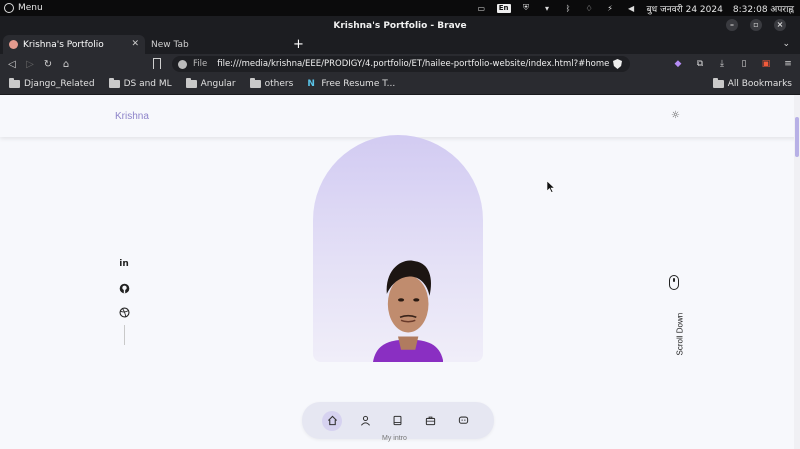 This screenshot has height=449, width=800. What do you see at coordinates (400, 44) in the screenshot?
I see `tab-strip: Krishna's Portfolio ✕ New Tab + ⌄` at bounding box center [400, 44].